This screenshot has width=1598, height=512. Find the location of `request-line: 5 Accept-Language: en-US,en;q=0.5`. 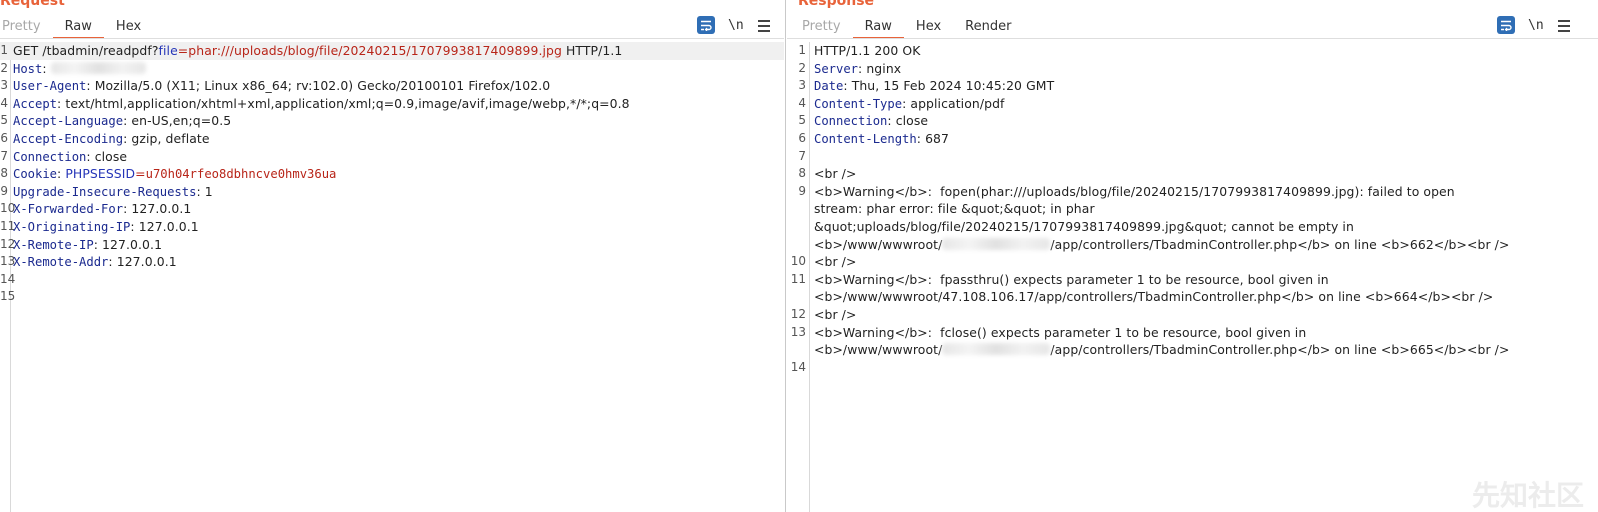

request-line: 5 Accept-Language: en-US,en;q=0.5 is located at coordinates (392, 121).